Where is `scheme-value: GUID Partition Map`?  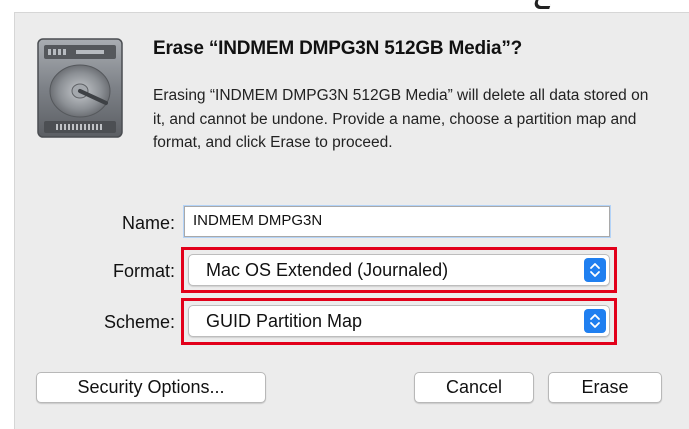 scheme-value: GUID Partition Map is located at coordinates (284, 321).